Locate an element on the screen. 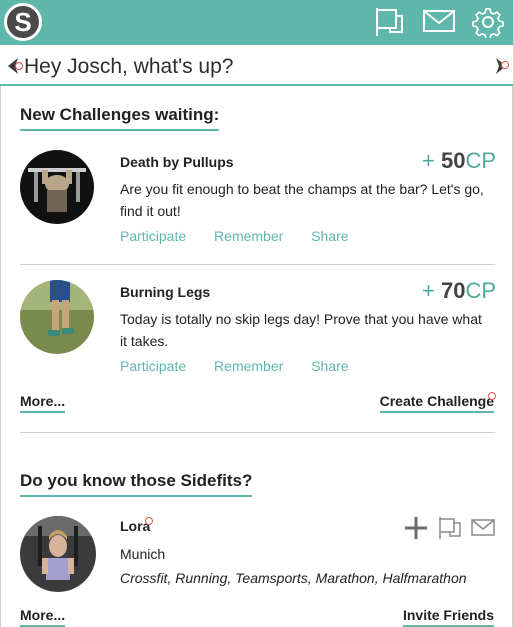  chevron-right-icon is located at coordinates (500, 66).